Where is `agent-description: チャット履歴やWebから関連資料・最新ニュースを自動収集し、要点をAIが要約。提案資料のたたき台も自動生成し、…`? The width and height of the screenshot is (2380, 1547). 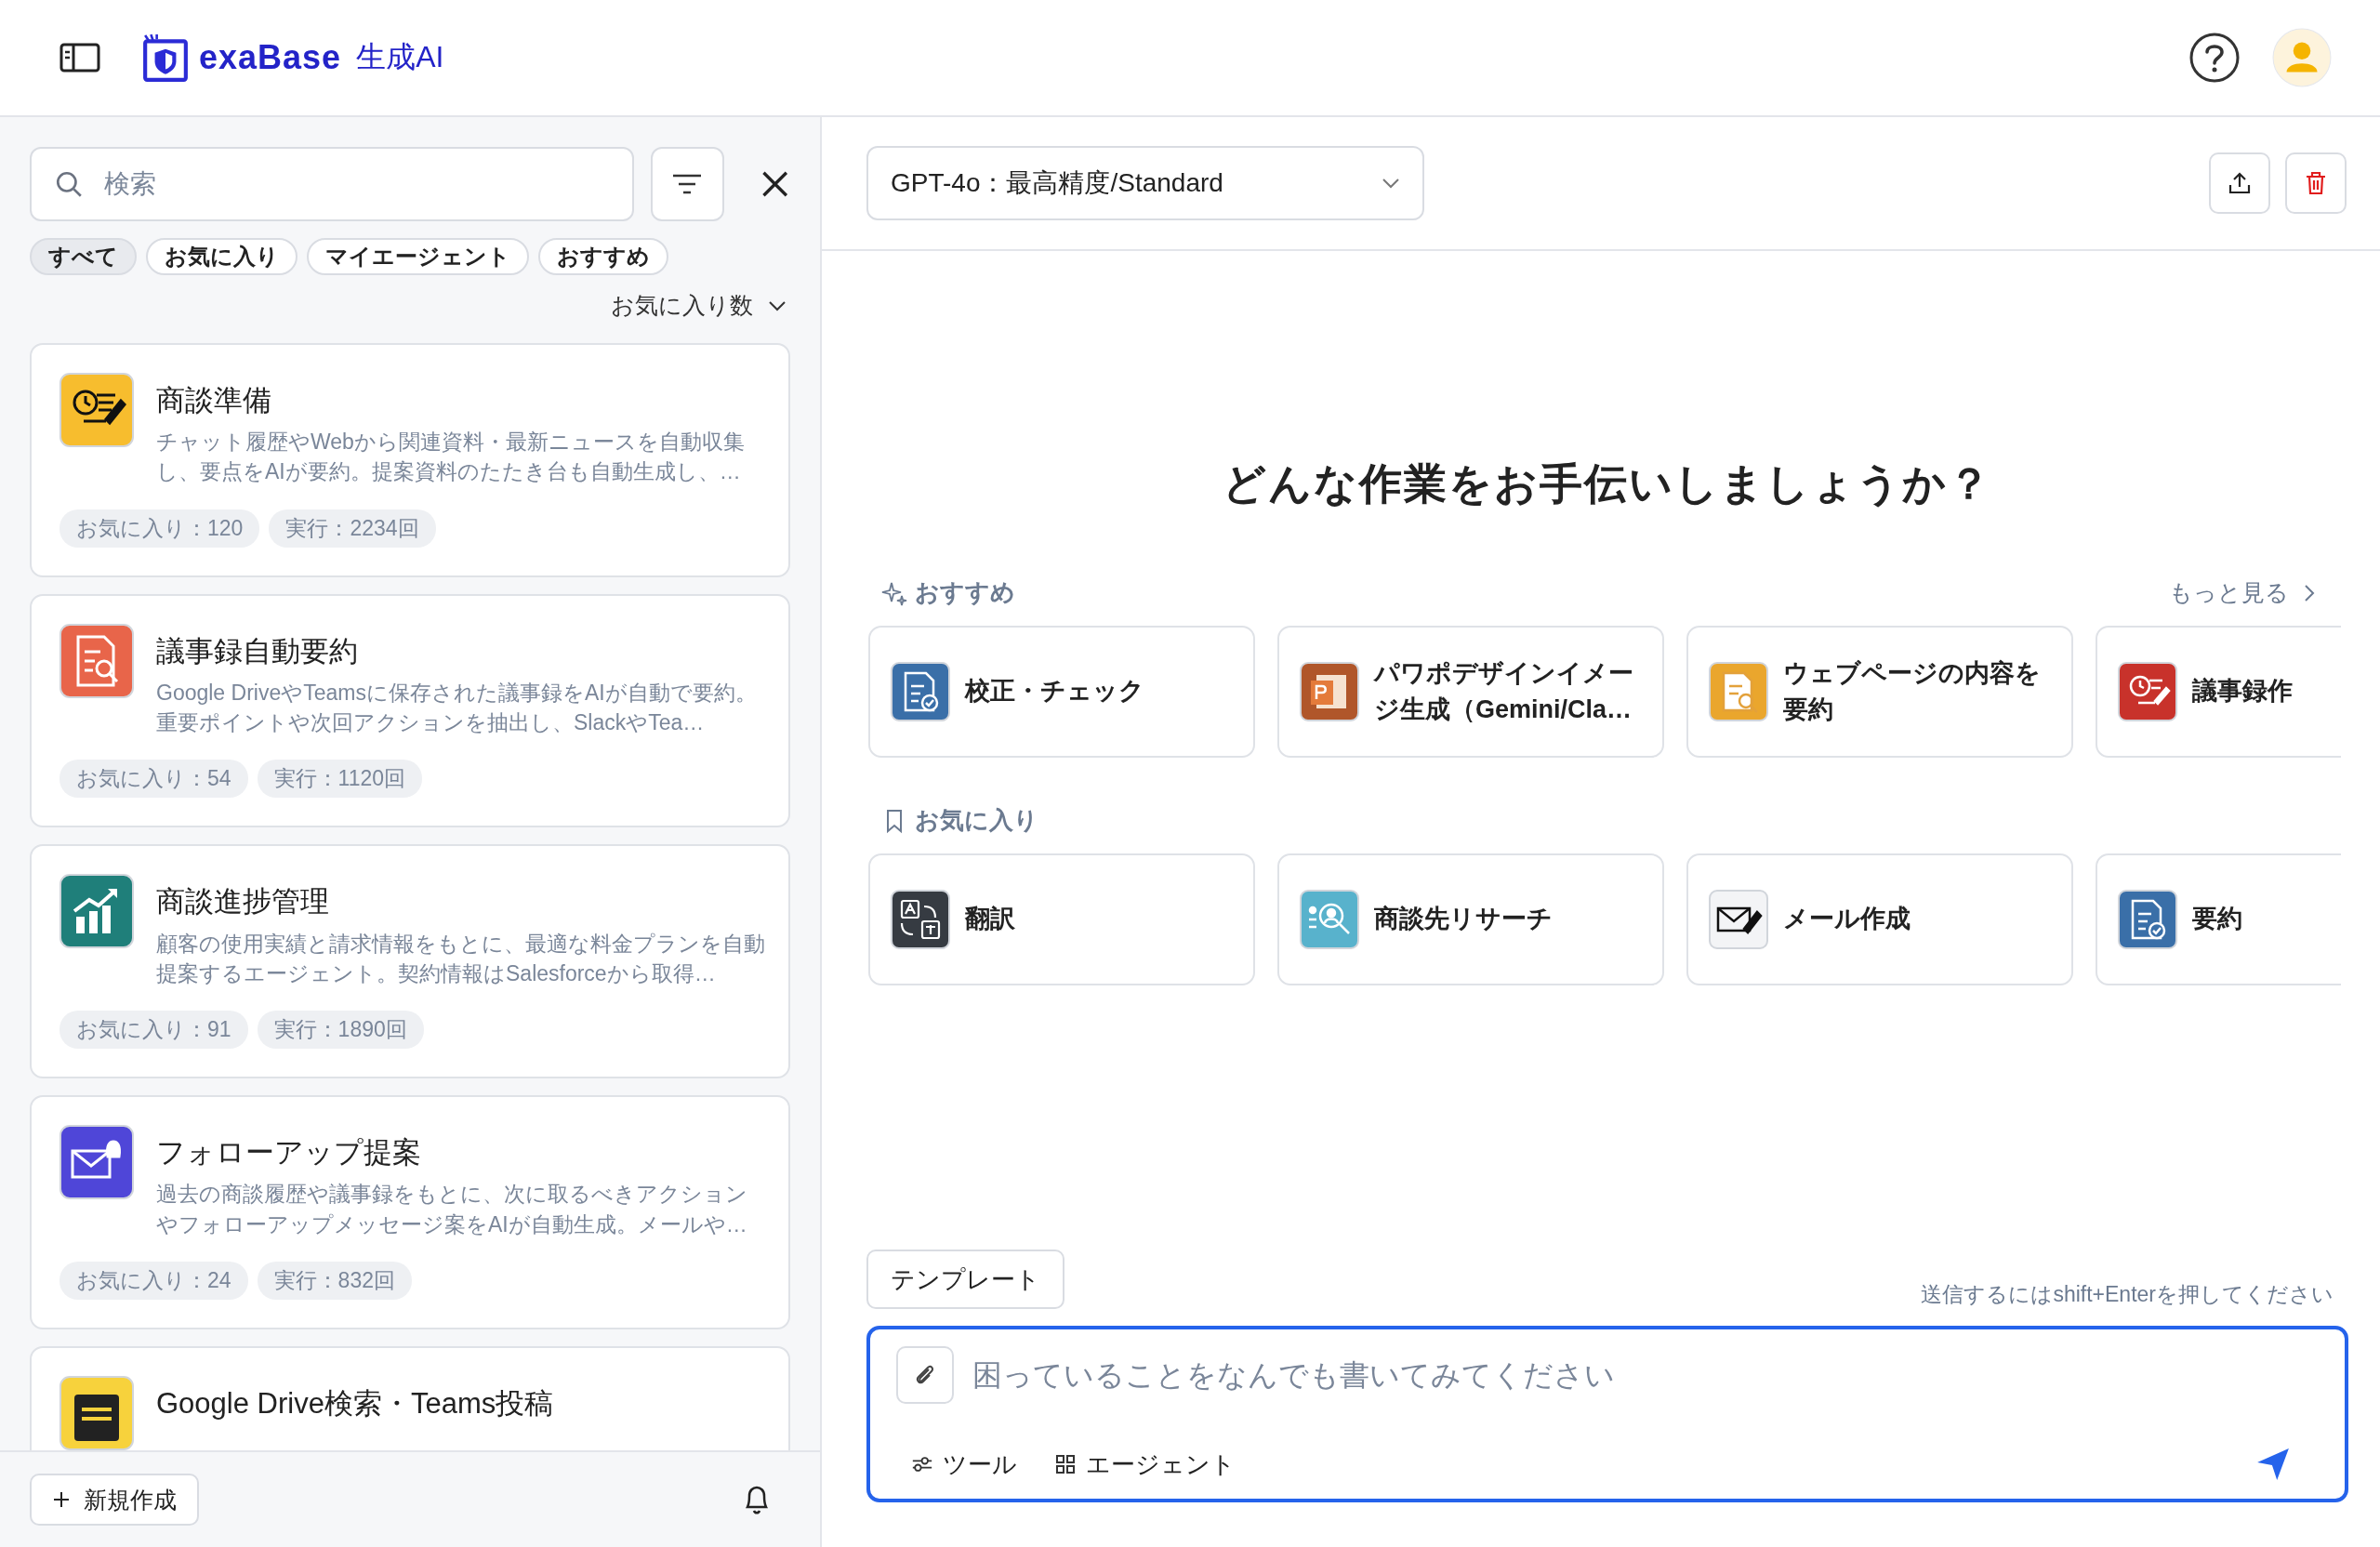 agent-description: チャット履歴やWebから関連資料・最新ニュースを自動収集し、要点をAIが要約。提案資料のたたき台も自動生成し、… is located at coordinates (451, 457).